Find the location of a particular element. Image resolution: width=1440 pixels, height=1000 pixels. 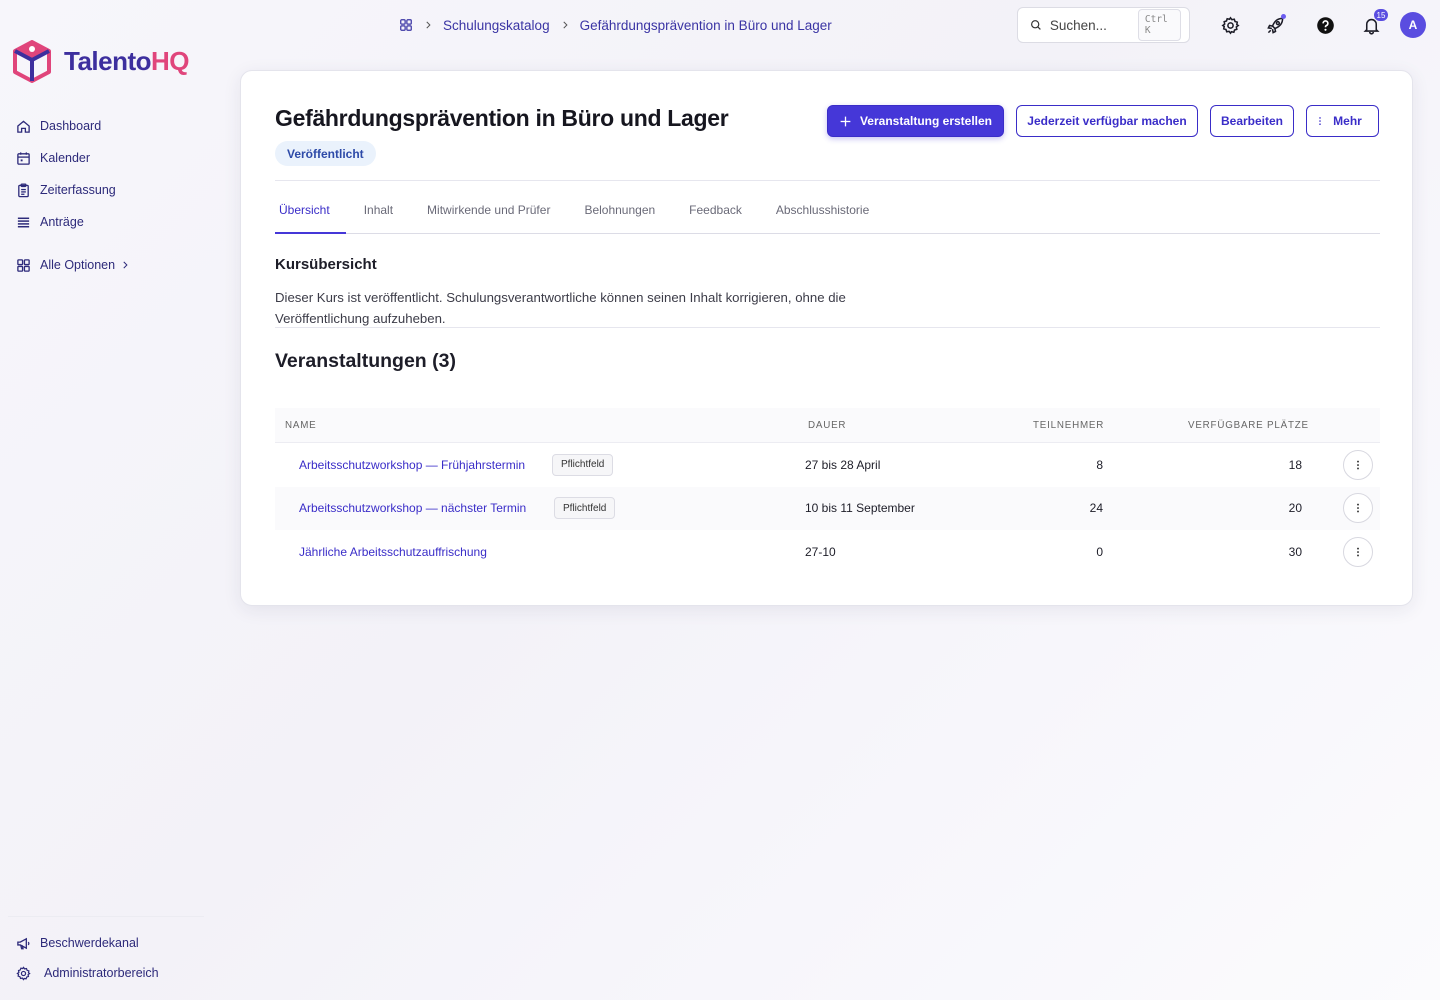

whats-new-button is located at coordinates (1275, 25).